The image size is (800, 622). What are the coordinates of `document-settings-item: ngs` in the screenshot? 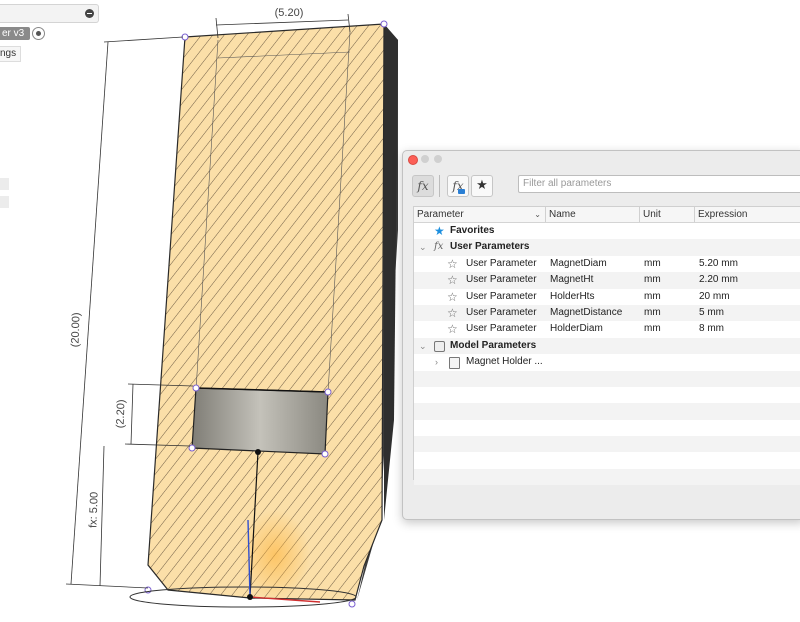 It's located at (10, 54).